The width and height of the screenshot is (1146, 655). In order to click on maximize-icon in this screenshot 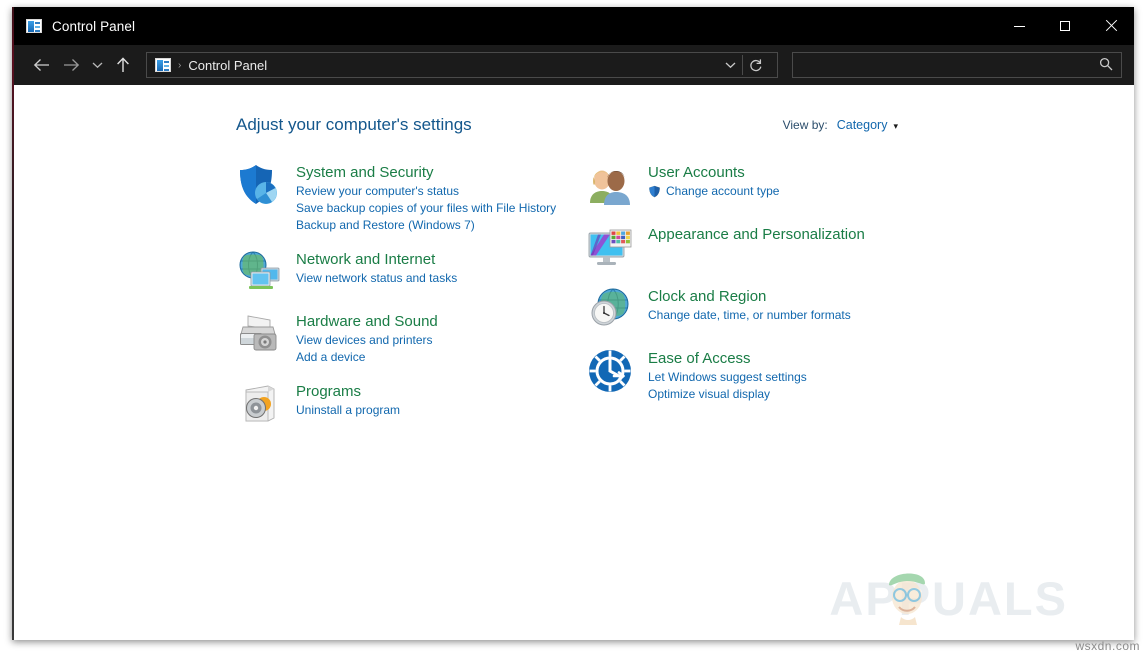, I will do `click(1065, 26)`.